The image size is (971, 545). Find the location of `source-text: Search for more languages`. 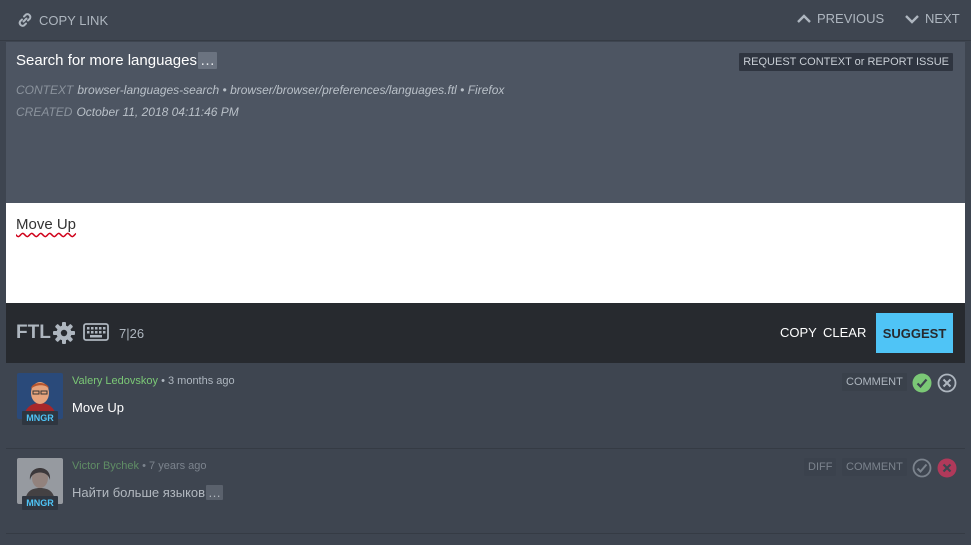

source-text: Search for more languages is located at coordinates (106, 60).